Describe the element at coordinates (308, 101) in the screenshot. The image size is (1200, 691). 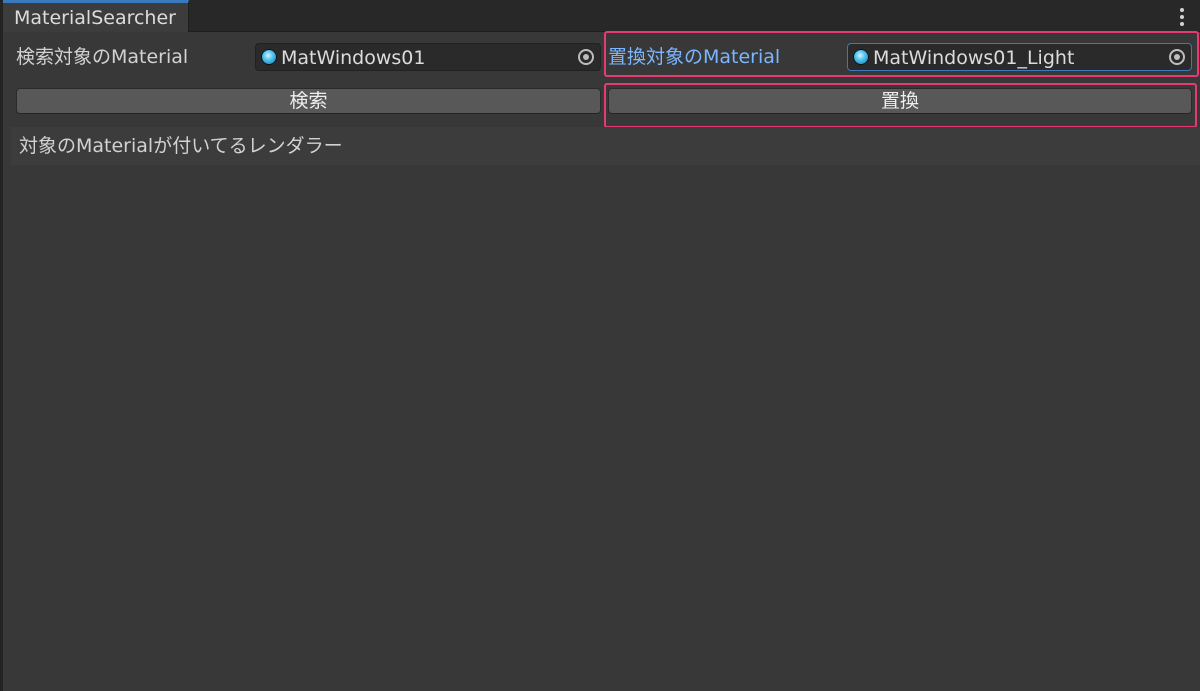
I see `search-button: 検索` at that location.